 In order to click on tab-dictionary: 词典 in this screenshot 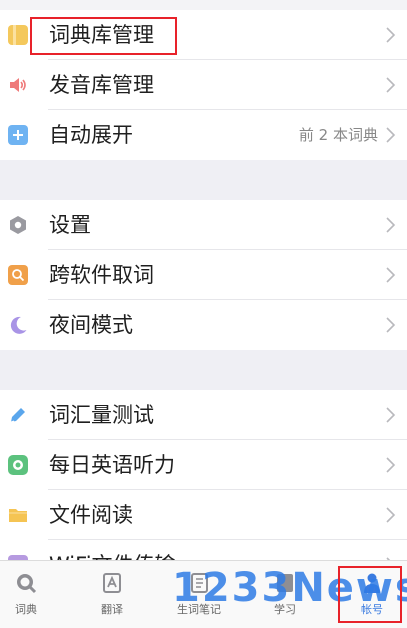, I will do `click(28, 594)`.